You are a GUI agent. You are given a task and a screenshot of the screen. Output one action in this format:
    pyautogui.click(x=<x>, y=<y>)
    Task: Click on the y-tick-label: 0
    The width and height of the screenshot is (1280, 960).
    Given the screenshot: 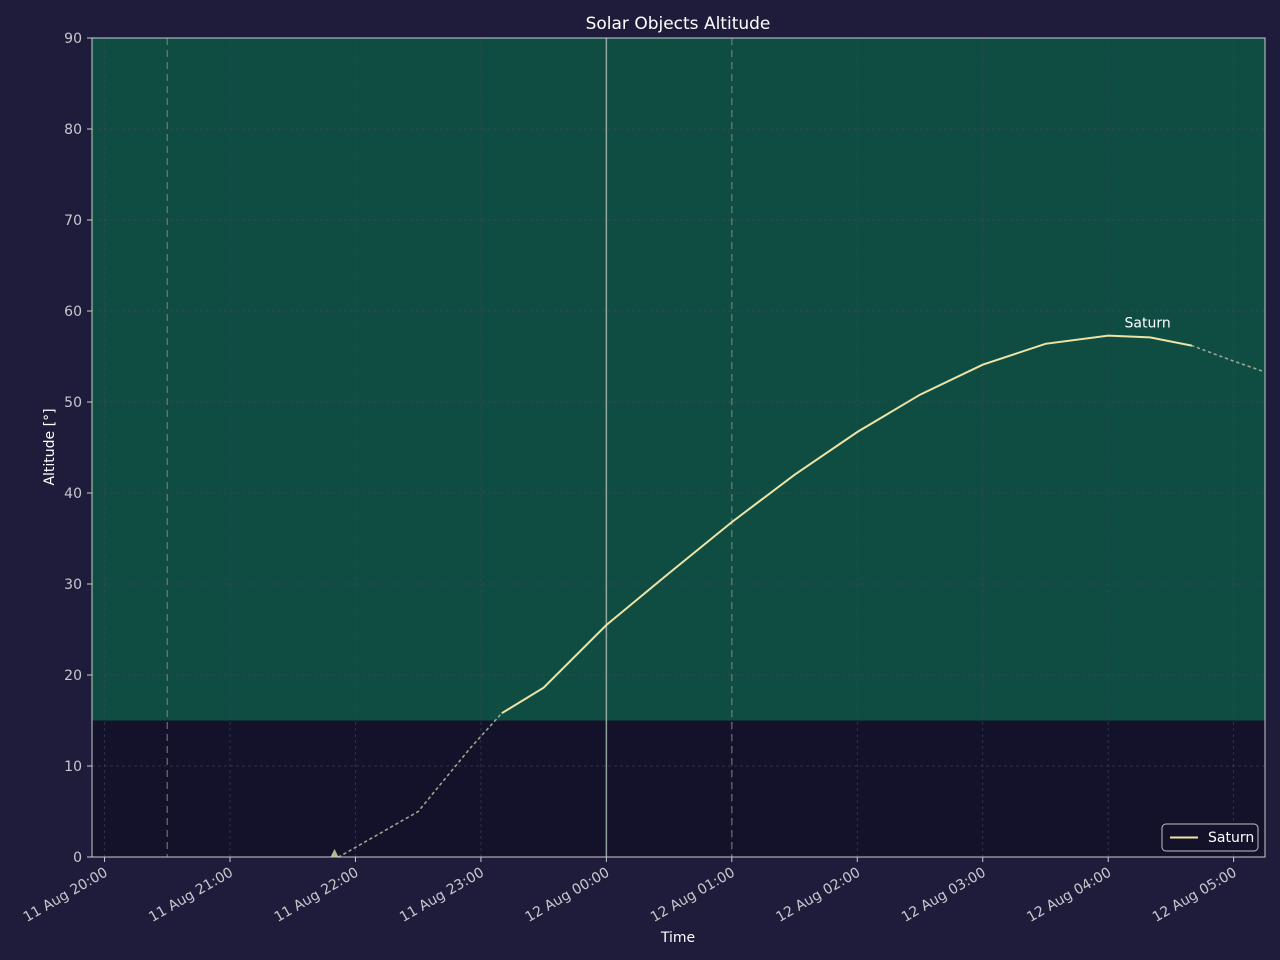 What is the action you would take?
    pyautogui.click(x=77, y=858)
    